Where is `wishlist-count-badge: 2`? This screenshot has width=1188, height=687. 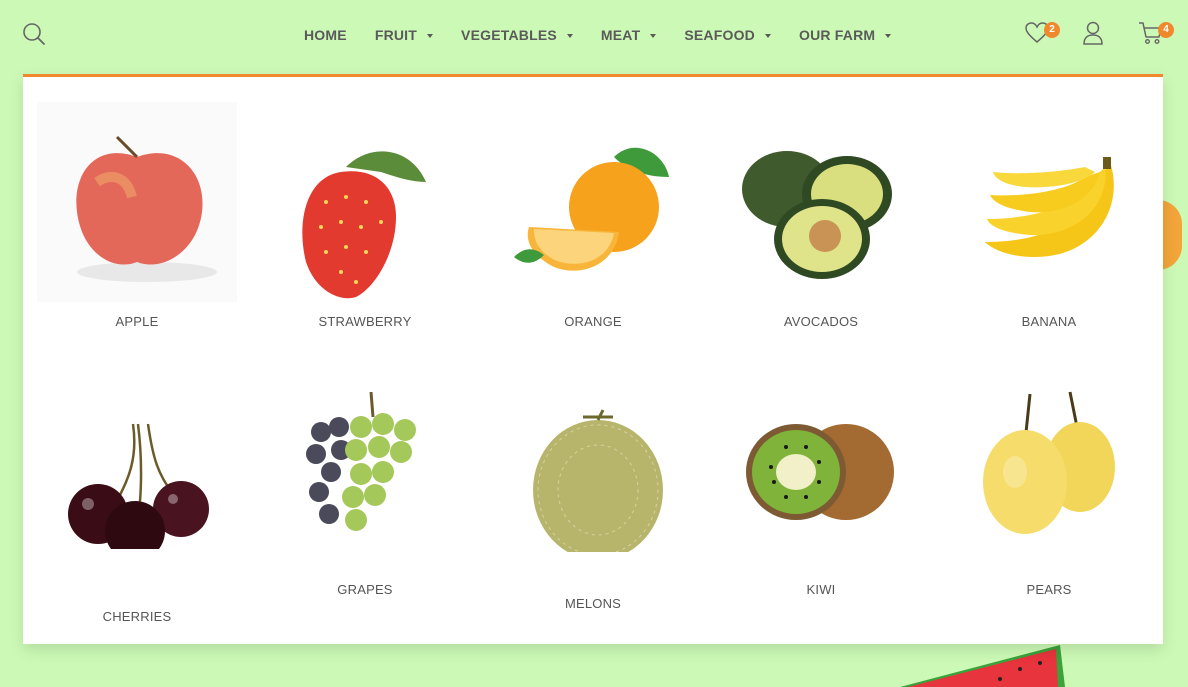 wishlist-count-badge: 2 is located at coordinates (1052, 30).